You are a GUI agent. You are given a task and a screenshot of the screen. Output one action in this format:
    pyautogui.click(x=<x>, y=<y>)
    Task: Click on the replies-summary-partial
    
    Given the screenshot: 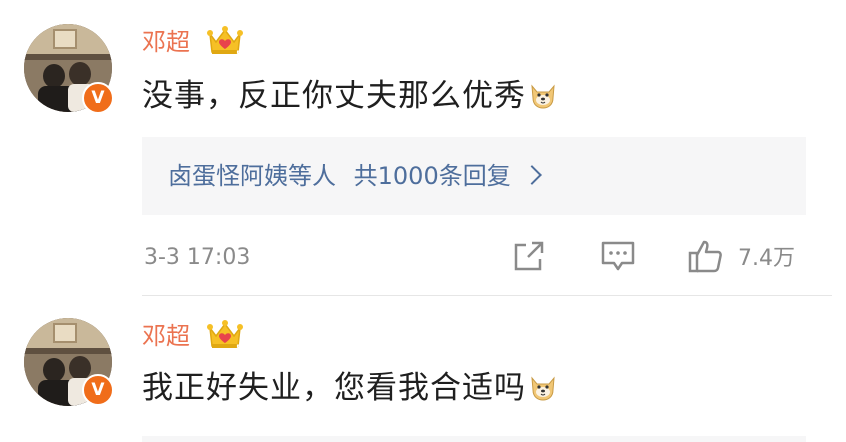 What is the action you would take?
    pyautogui.click(x=474, y=439)
    